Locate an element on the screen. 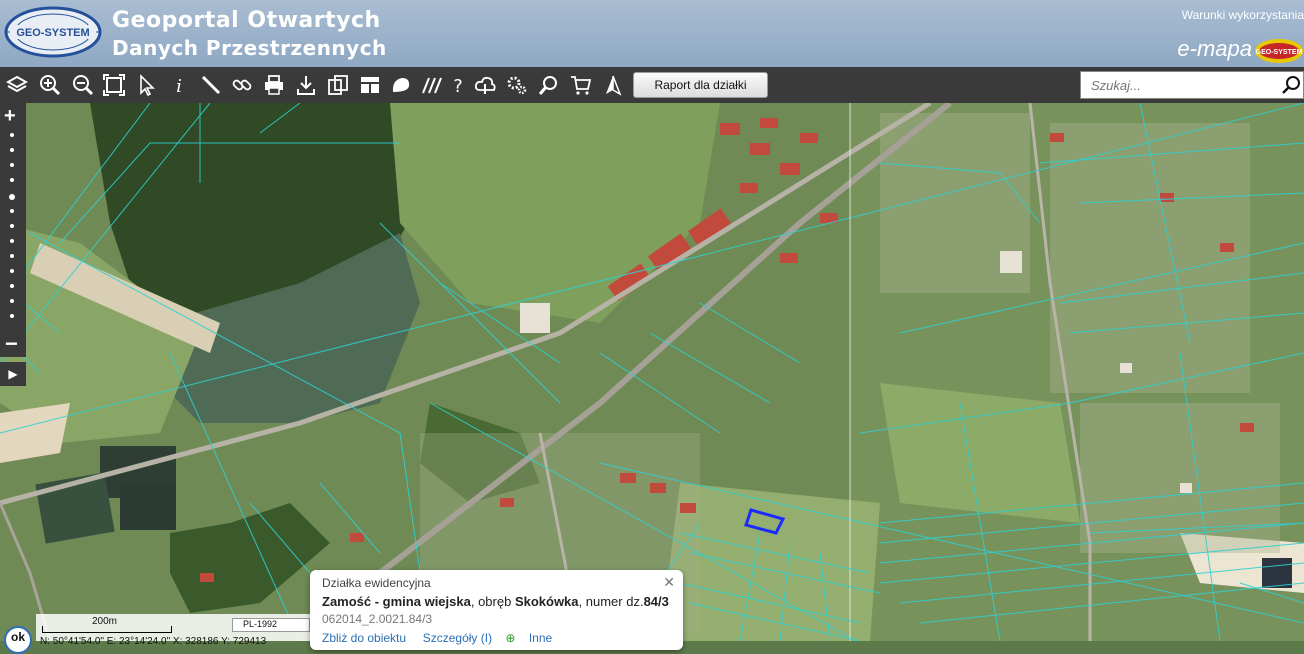 This screenshot has width=1304, height=654. geo-system-logo: GEO-SYSTEM is located at coordinates (53, 32).